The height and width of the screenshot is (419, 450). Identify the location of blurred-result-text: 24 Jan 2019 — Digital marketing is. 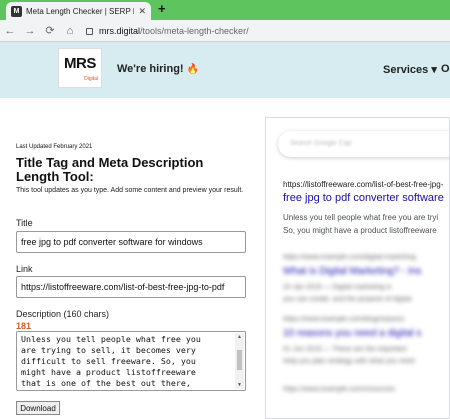
(337, 287).